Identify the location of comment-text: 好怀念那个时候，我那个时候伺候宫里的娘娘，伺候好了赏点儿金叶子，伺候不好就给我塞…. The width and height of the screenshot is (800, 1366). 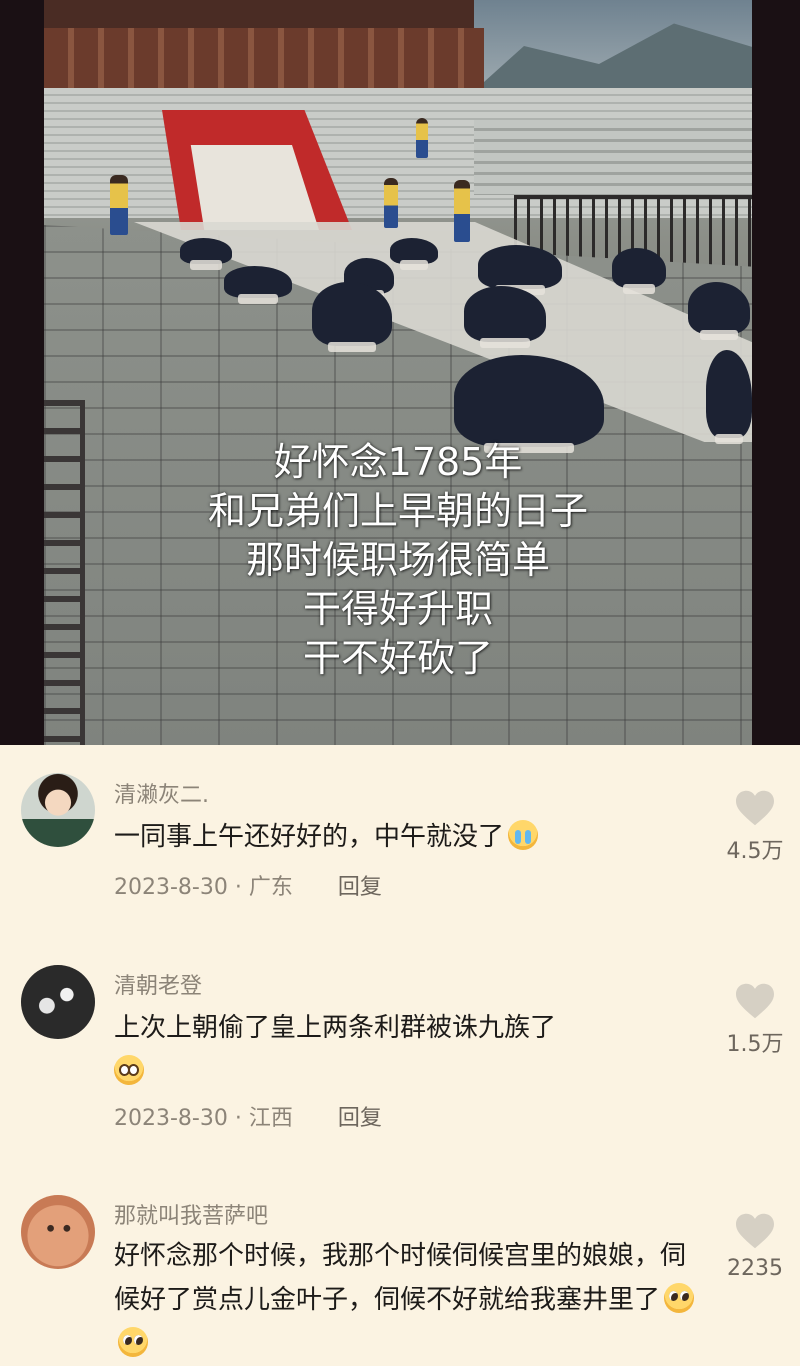
(406, 1300).